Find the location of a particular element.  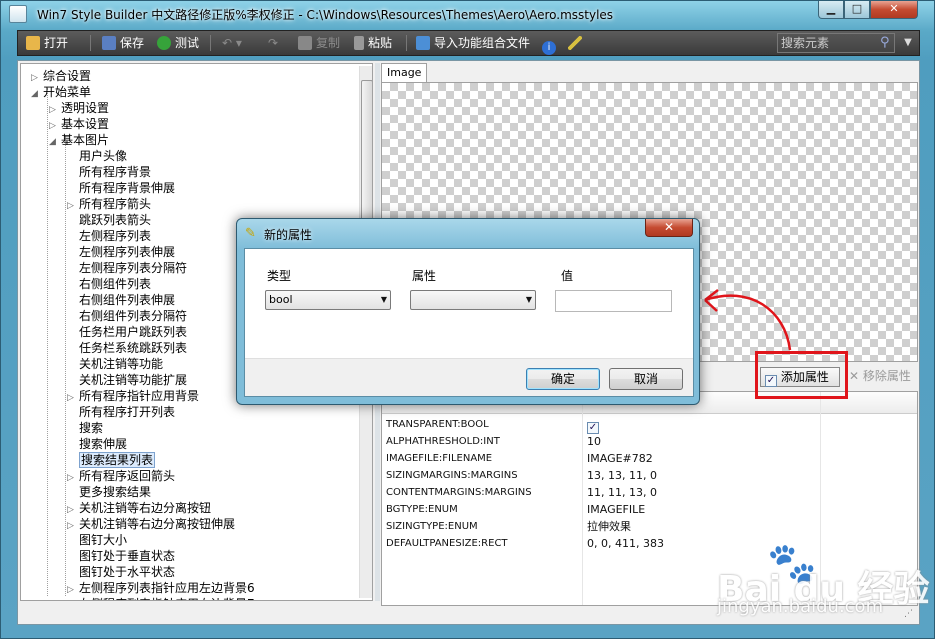

property-row: SIZINGTYPE:ENUM 拉伸效果 is located at coordinates (649, 526).